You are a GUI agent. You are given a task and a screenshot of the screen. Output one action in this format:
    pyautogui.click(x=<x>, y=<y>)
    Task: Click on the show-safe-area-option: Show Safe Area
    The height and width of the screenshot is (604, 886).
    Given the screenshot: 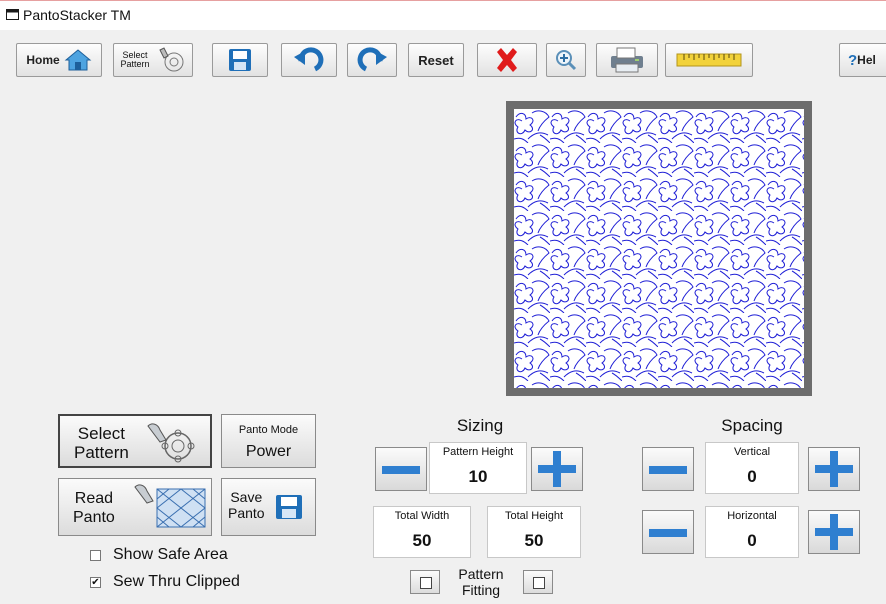 What is the action you would take?
    pyautogui.click(x=159, y=555)
    